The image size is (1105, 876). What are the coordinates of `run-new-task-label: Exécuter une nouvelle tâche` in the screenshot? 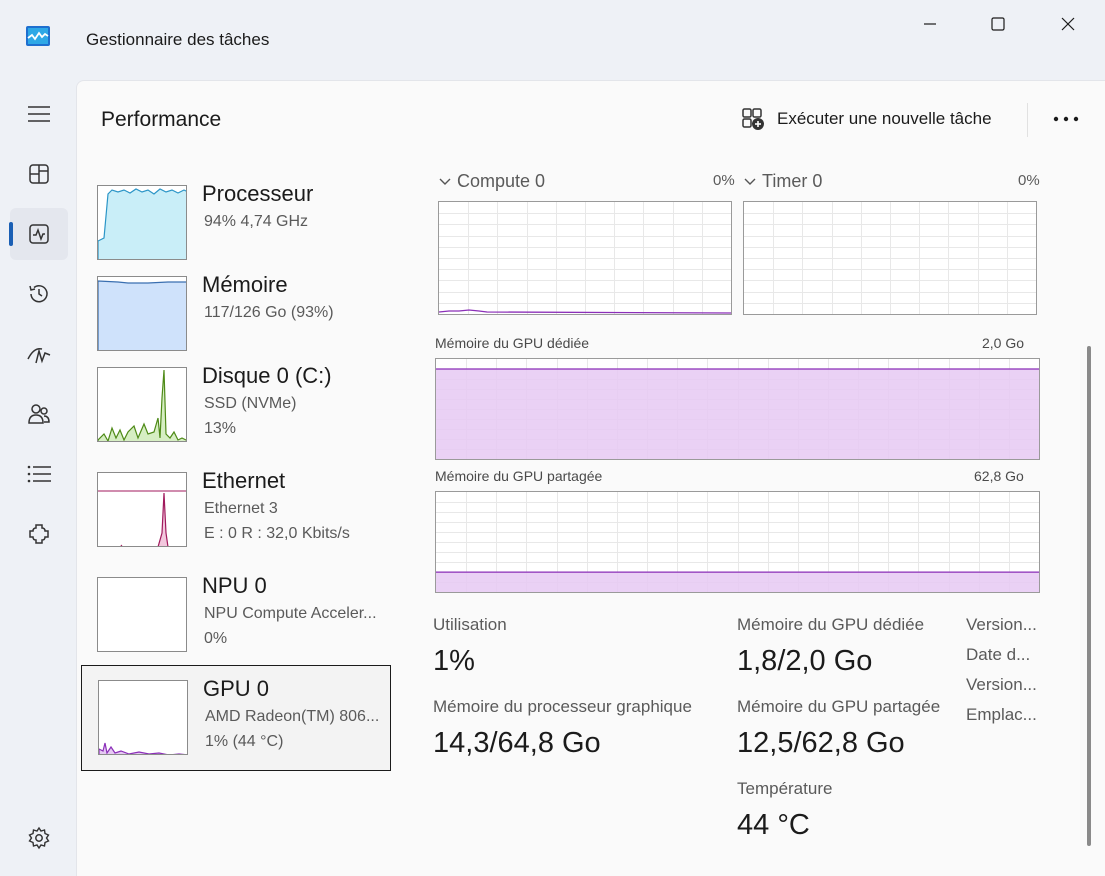 It's located at (884, 118).